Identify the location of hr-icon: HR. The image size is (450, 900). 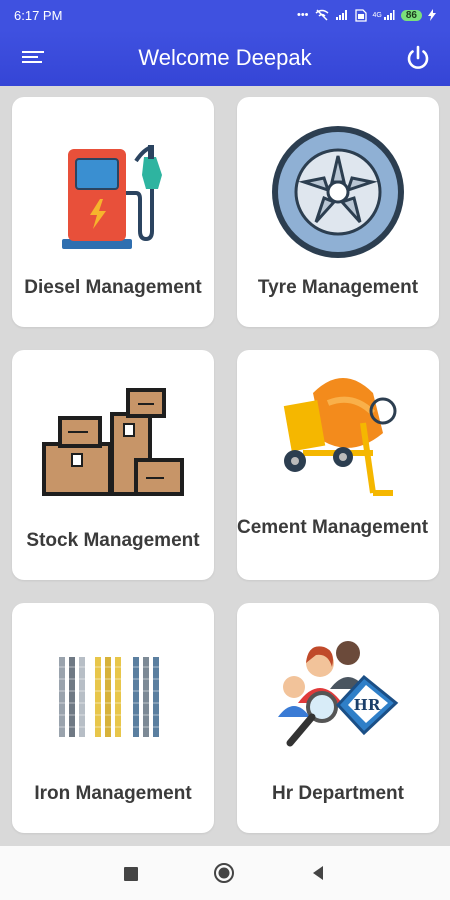
(338, 694).